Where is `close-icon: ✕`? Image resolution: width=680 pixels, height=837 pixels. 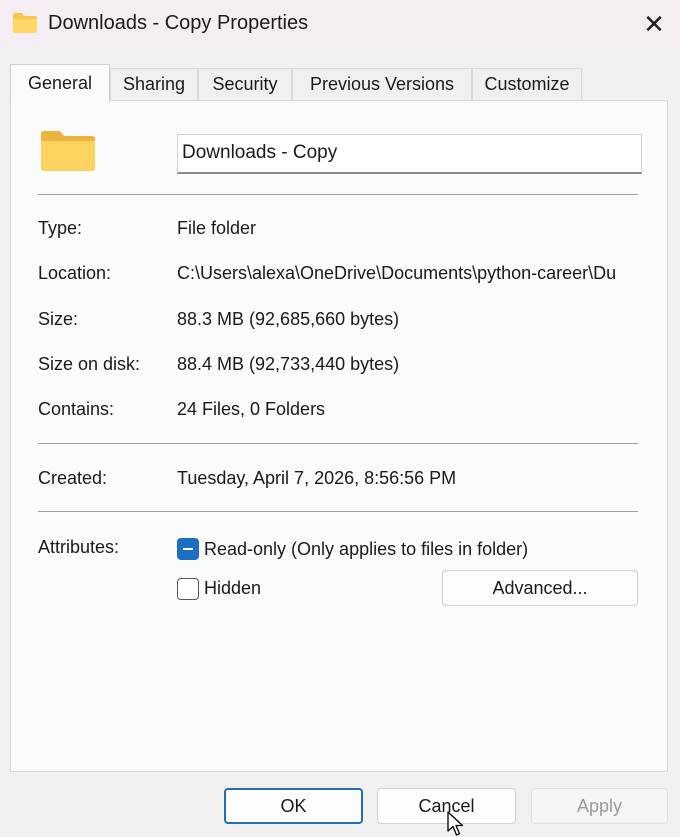
close-icon: ✕ is located at coordinates (654, 23).